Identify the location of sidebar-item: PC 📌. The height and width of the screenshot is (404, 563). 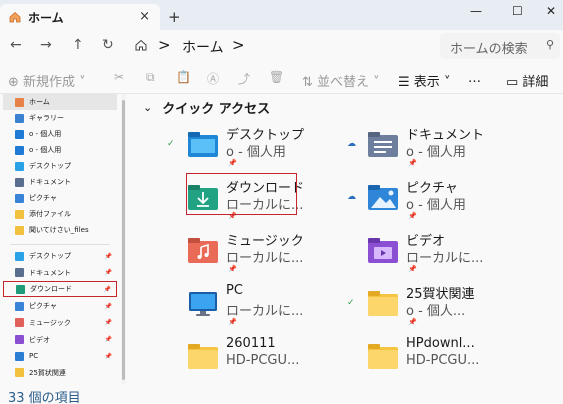
(60, 356).